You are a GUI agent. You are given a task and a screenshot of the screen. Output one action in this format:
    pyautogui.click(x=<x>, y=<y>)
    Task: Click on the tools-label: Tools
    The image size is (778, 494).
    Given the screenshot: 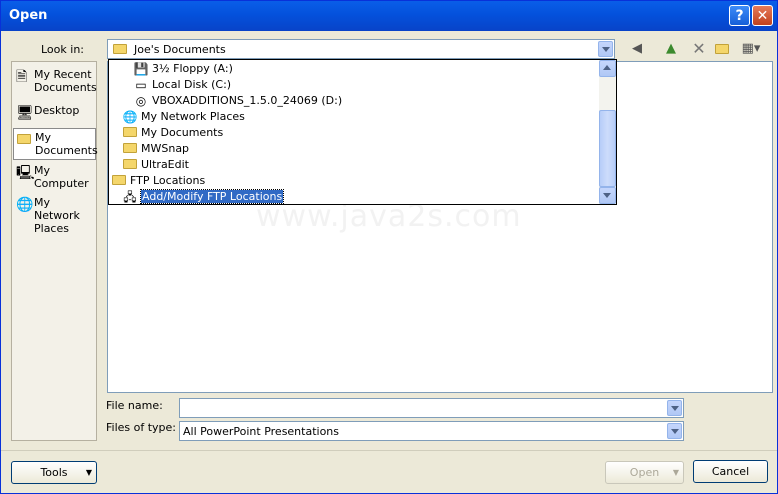 What is the action you would take?
    pyautogui.click(x=54, y=472)
    